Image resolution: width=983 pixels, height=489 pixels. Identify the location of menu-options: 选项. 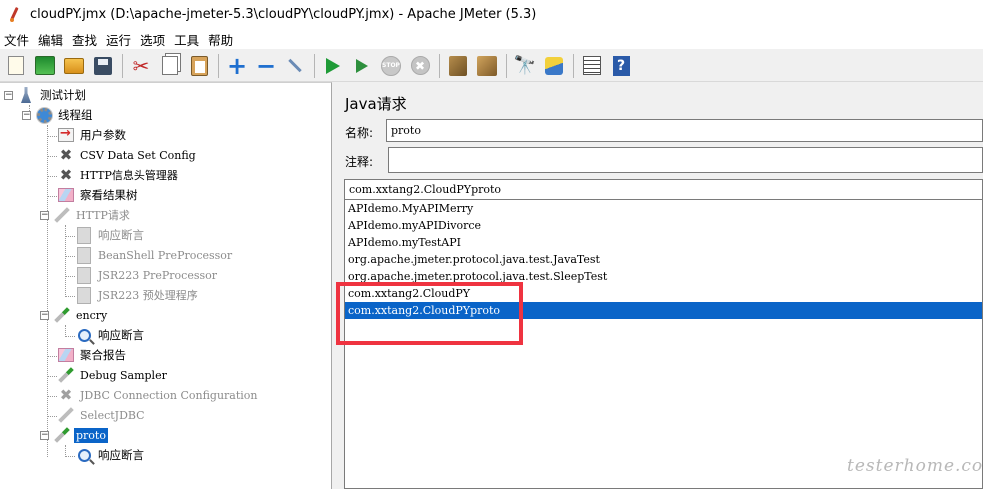
(154, 39).